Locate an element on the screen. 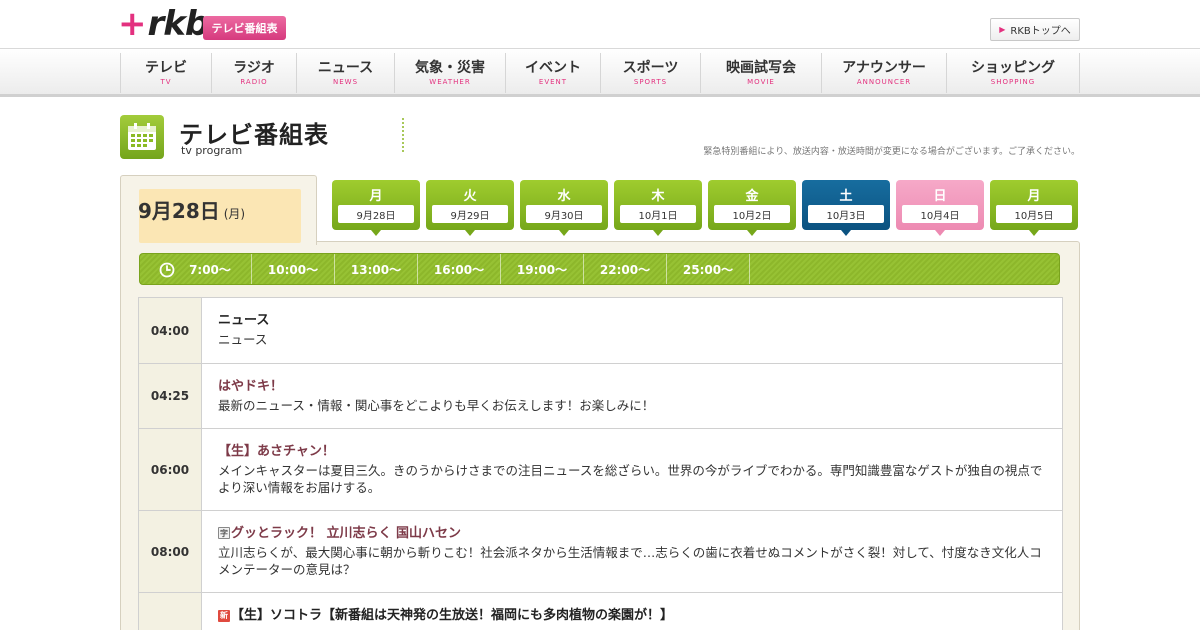 The height and width of the screenshot is (630, 1200). day-tab-weekday: 土 is located at coordinates (846, 196).